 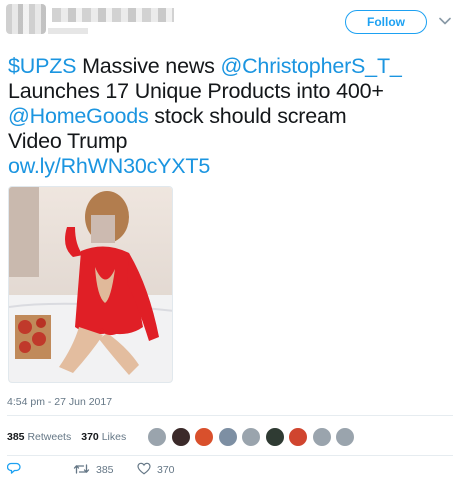 I want to click on tweet-text-line: $UPZS Massive news @ChristopherS_T_, so click(x=228, y=66).